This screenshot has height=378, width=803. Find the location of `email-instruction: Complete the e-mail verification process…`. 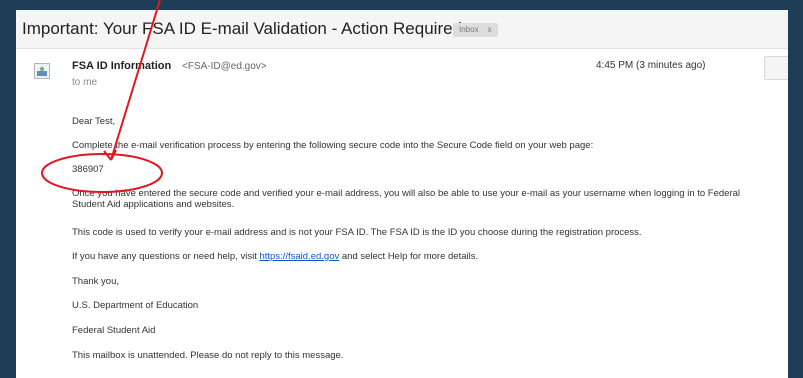

email-instruction: Complete the e-mail verification process… is located at coordinates (333, 145).